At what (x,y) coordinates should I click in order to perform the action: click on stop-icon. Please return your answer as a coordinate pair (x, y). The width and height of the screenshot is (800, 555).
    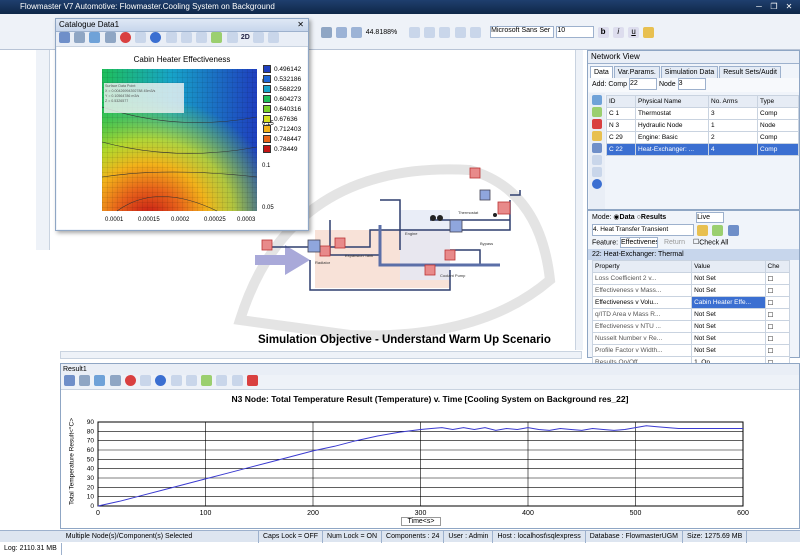
    Looking at the image, I should click on (125, 37).